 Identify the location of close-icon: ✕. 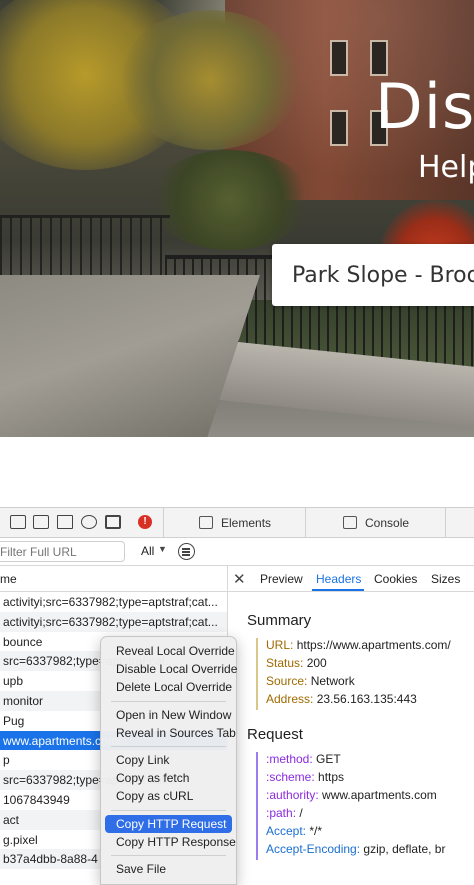
(239, 579).